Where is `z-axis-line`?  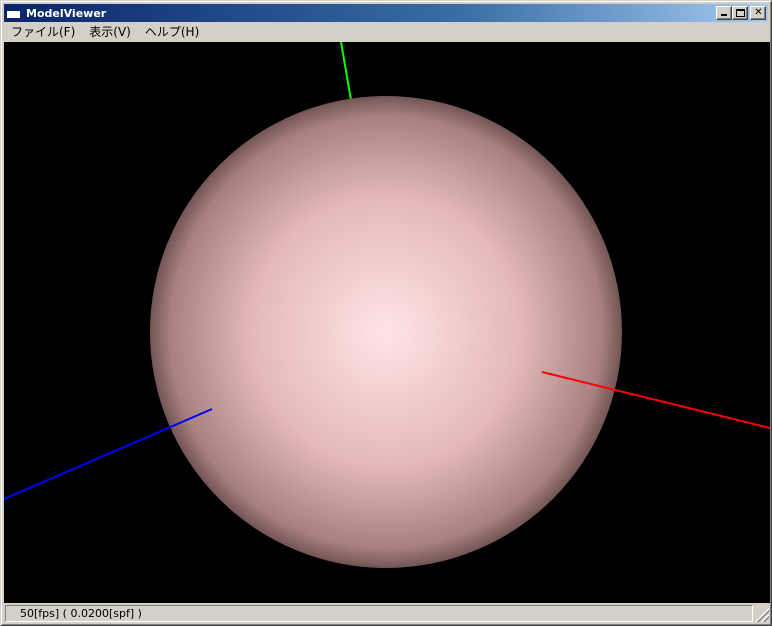 z-axis-line is located at coordinates (108, 454).